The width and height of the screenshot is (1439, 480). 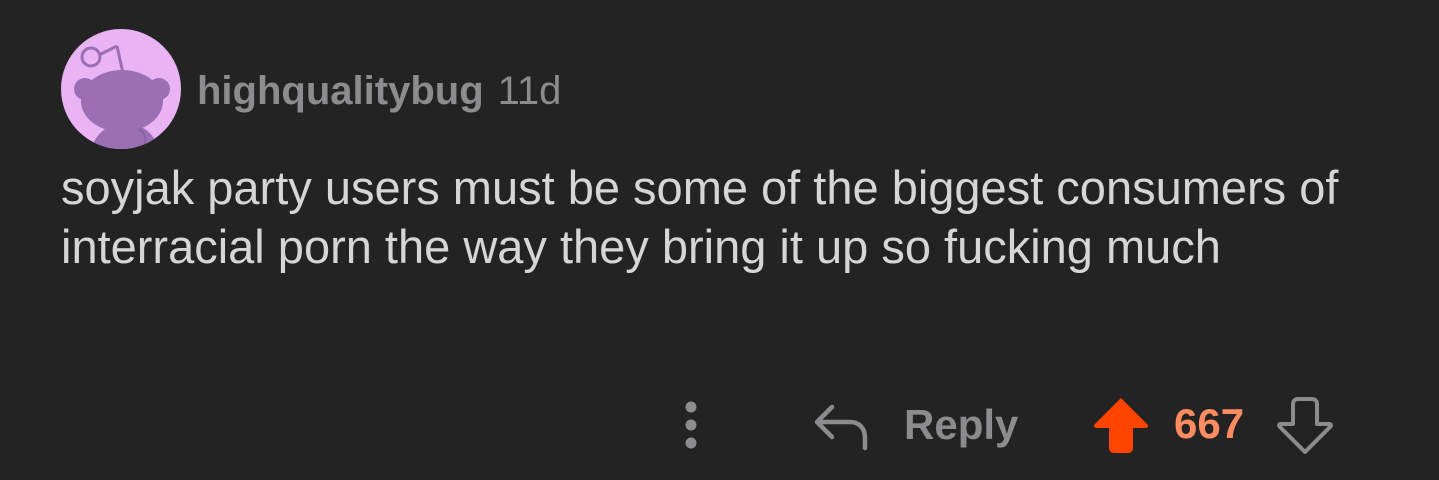 I want to click on downvote-button, so click(x=1305, y=425).